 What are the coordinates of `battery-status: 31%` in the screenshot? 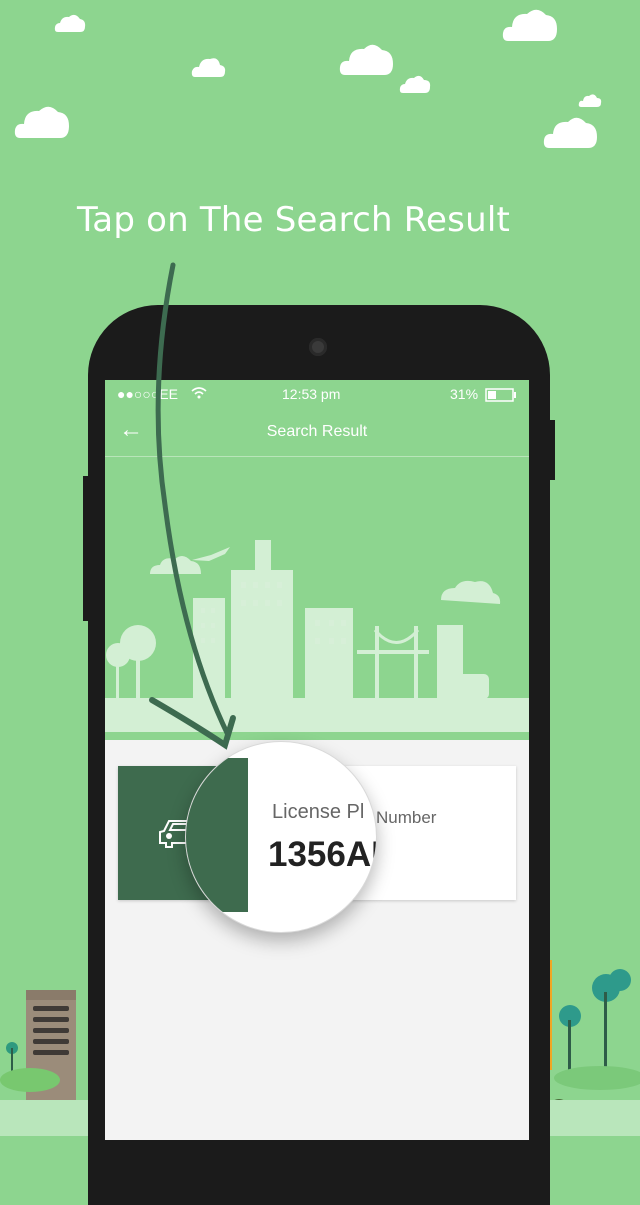 It's located at (464, 394).